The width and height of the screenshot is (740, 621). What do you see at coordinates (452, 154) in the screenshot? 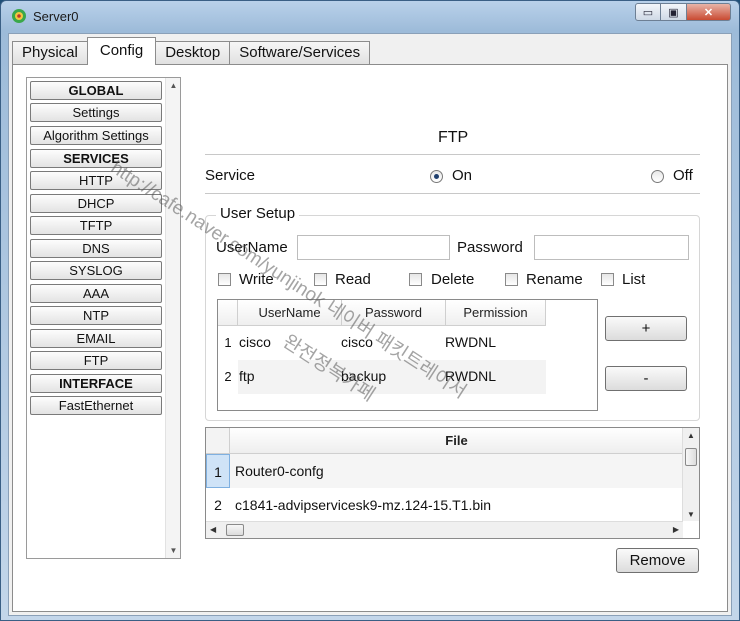
I see `title-divider` at bounding box center [452, 154].